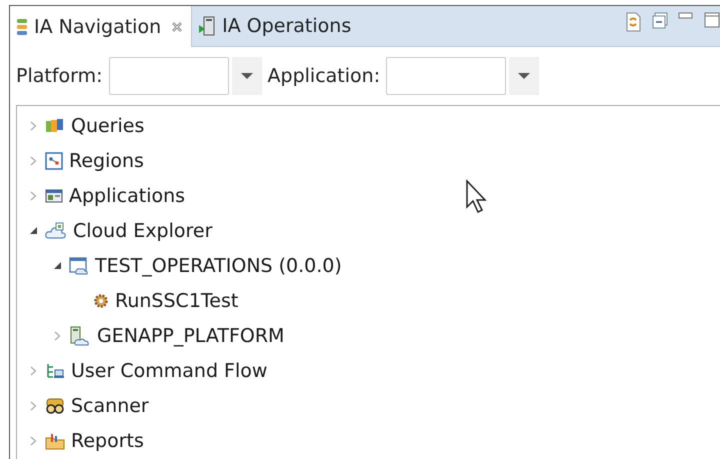 The image size is (720, 459). I want to click on stack-icon, so click(22, 26).